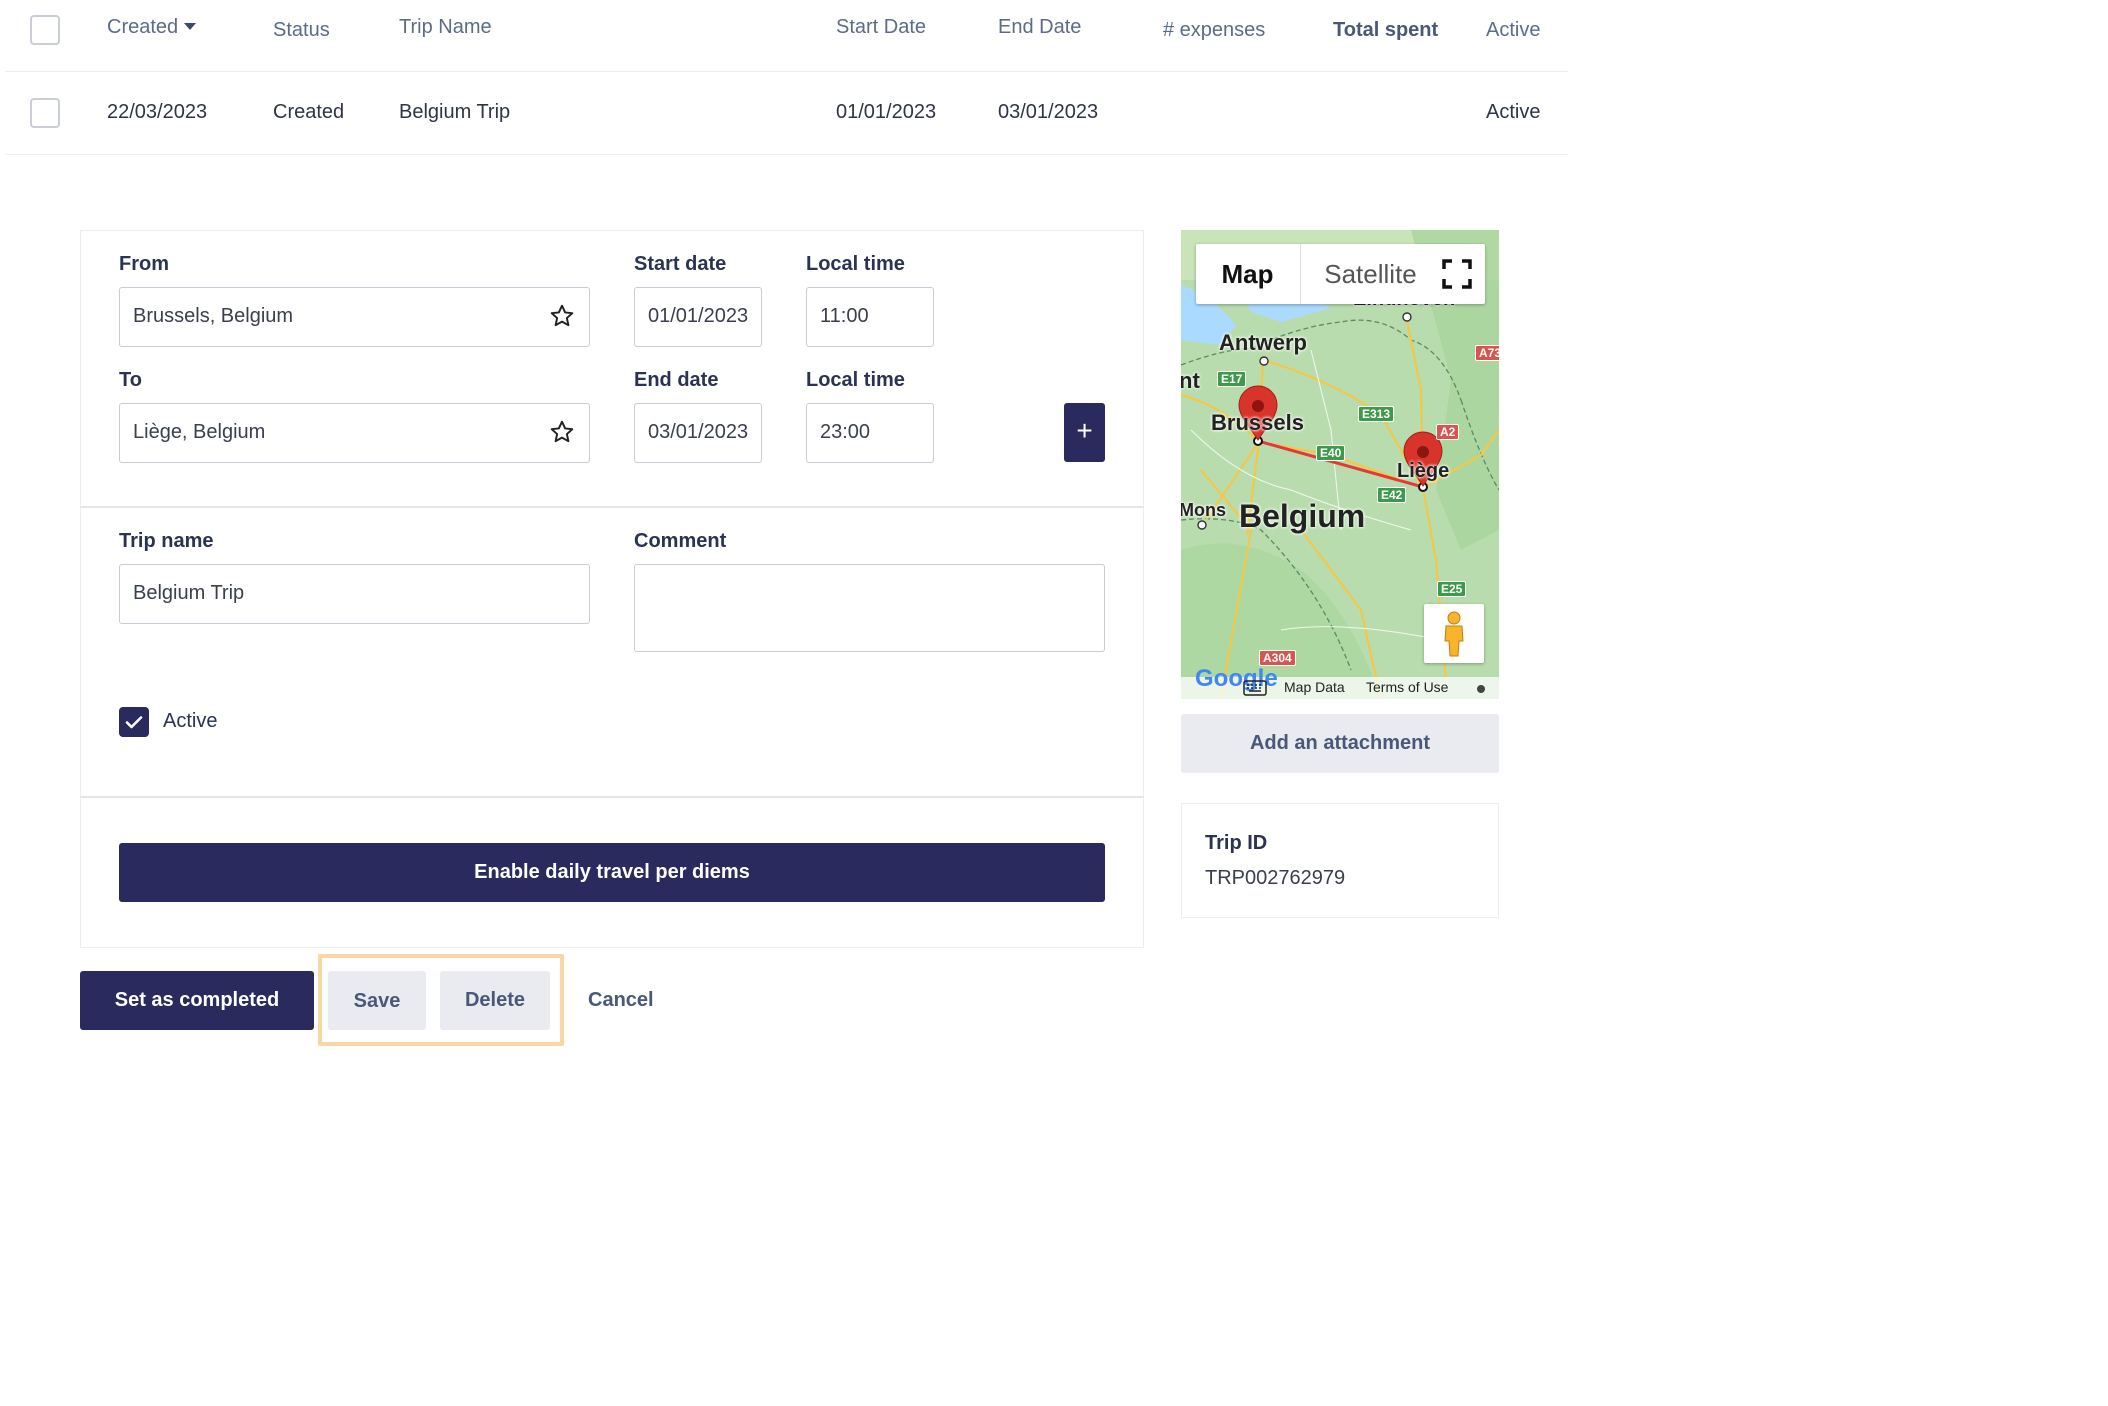  What do you see at coordinates (1214, 30) in the screenshot?
I see `column-header-expenses: # expenses` at bounding box center [1214, 30].